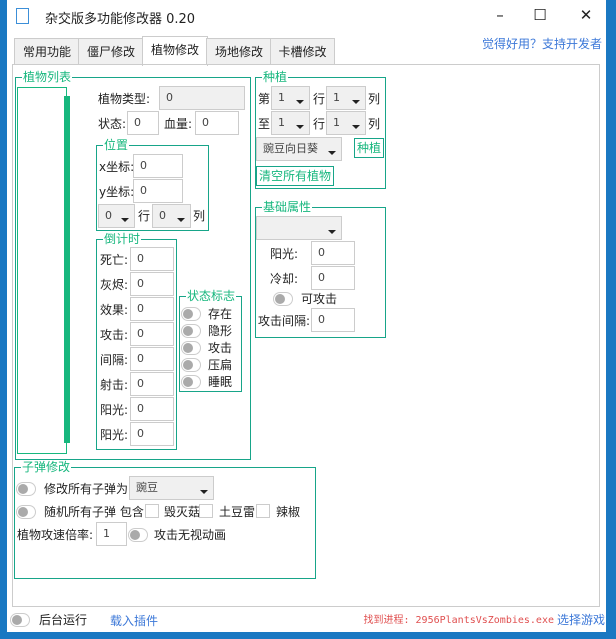 The height and width of the screenshot is (639, 616). Describe the element at coordinates (114, 285) in the screenshot. I see `countdown-label: 灰烬:` at that location.